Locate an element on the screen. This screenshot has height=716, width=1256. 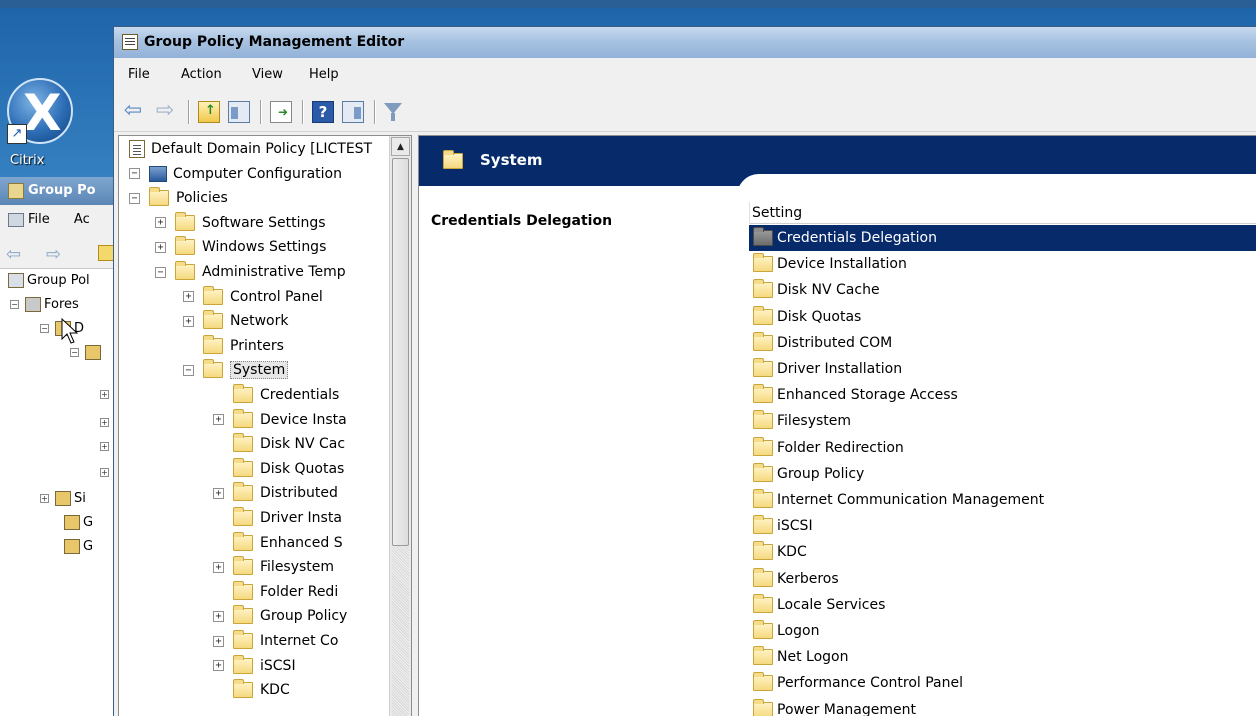
list-item: Net Logon is located at coordinates (1002, 657).